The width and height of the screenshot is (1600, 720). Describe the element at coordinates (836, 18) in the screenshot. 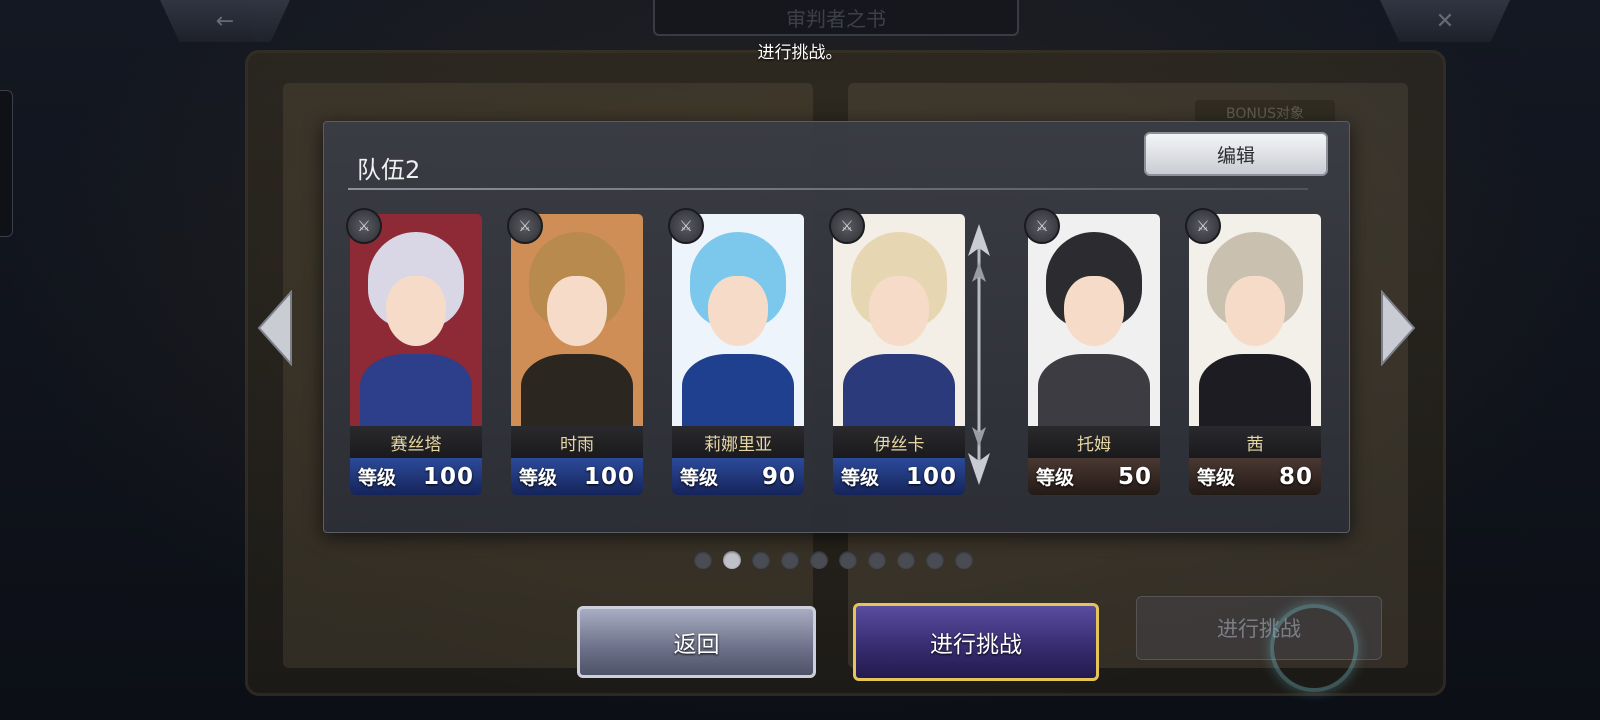

I see `book-title: 审判者之书` at that location.